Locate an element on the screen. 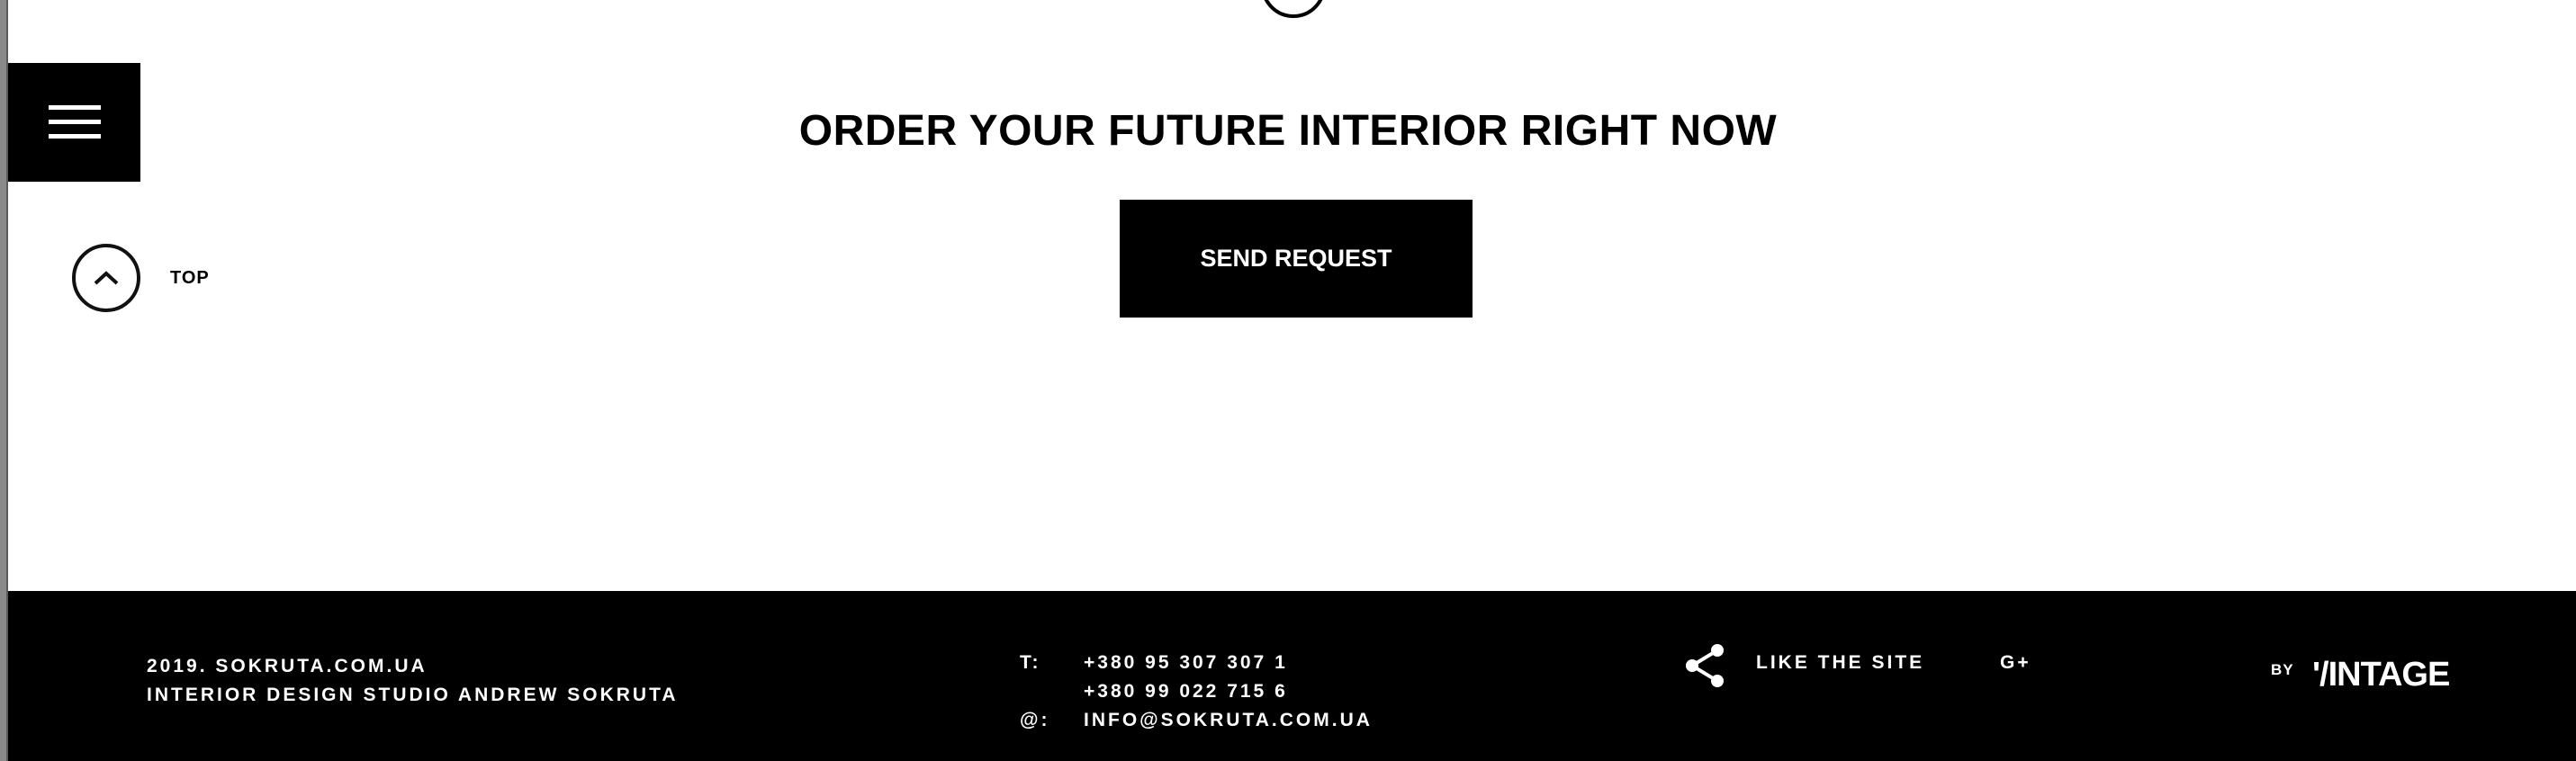 The image size is (2576, 761). phone-number-2: +380 99 022 715 6 is located at coordinates (1186, 692).